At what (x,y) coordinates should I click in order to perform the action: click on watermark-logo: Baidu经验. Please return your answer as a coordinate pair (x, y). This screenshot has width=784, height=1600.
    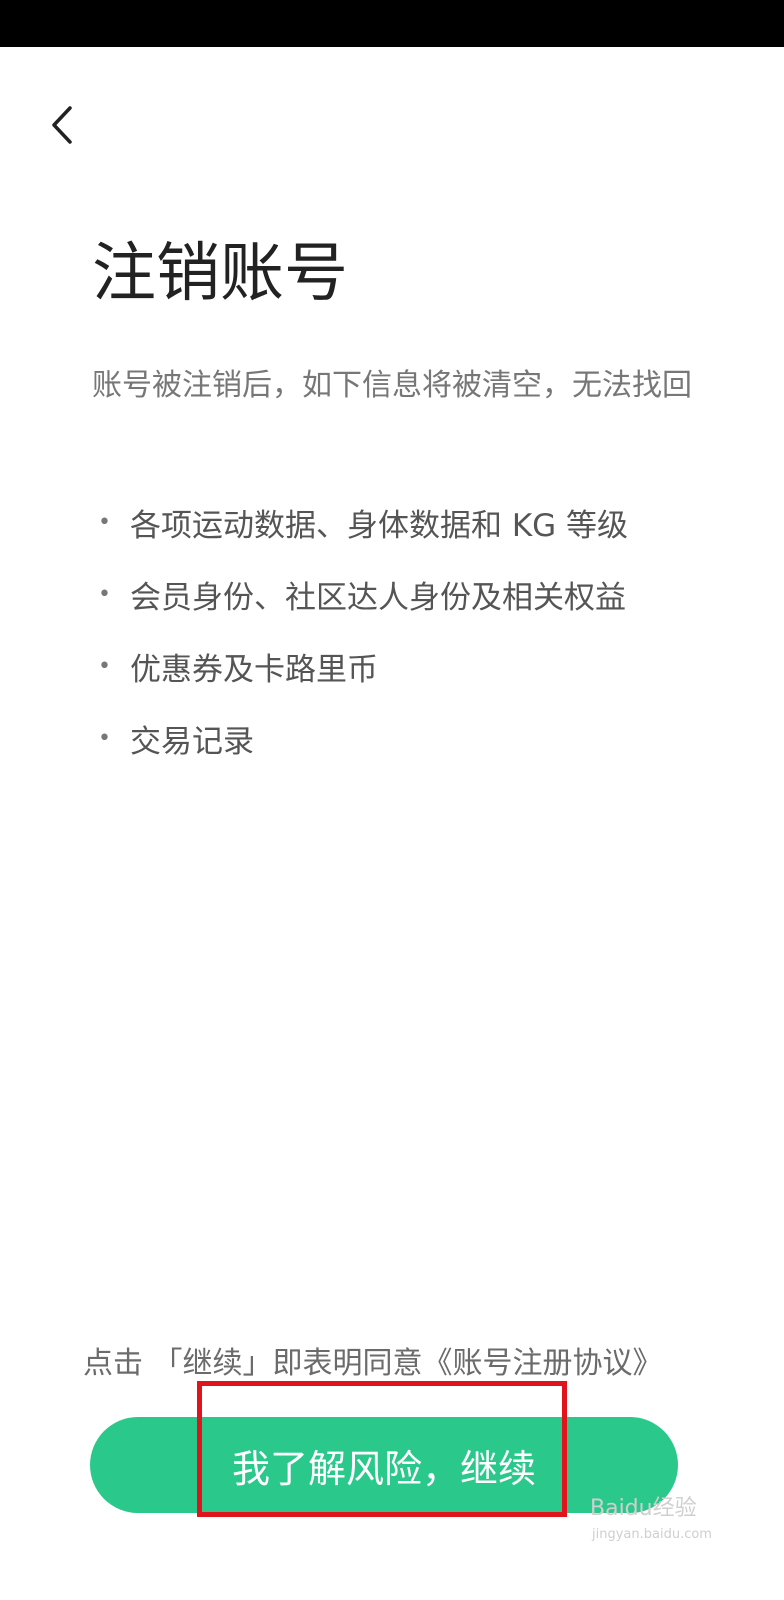
    Looking at the image, I should click on (643, 1508).